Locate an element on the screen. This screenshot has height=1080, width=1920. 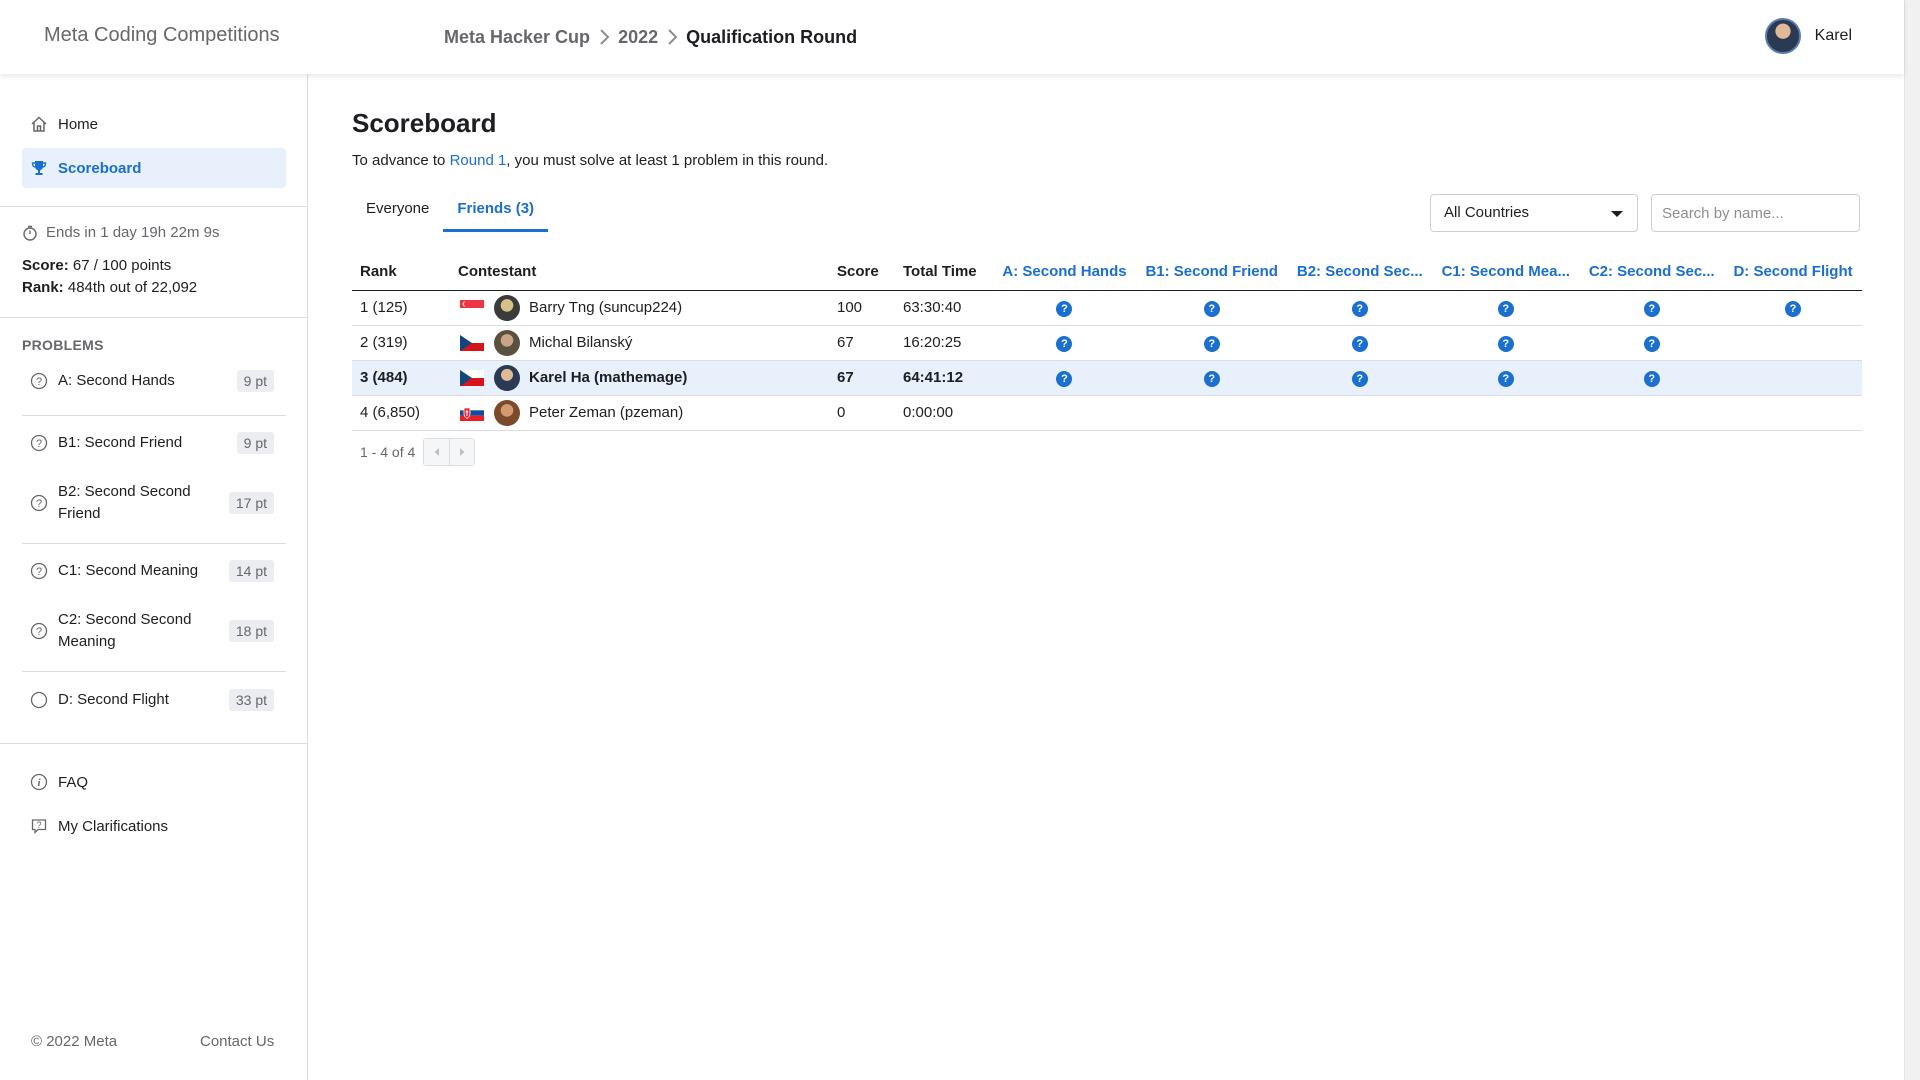
pagination: 1 - 4 of 4 is located at coordinates (418, 452).